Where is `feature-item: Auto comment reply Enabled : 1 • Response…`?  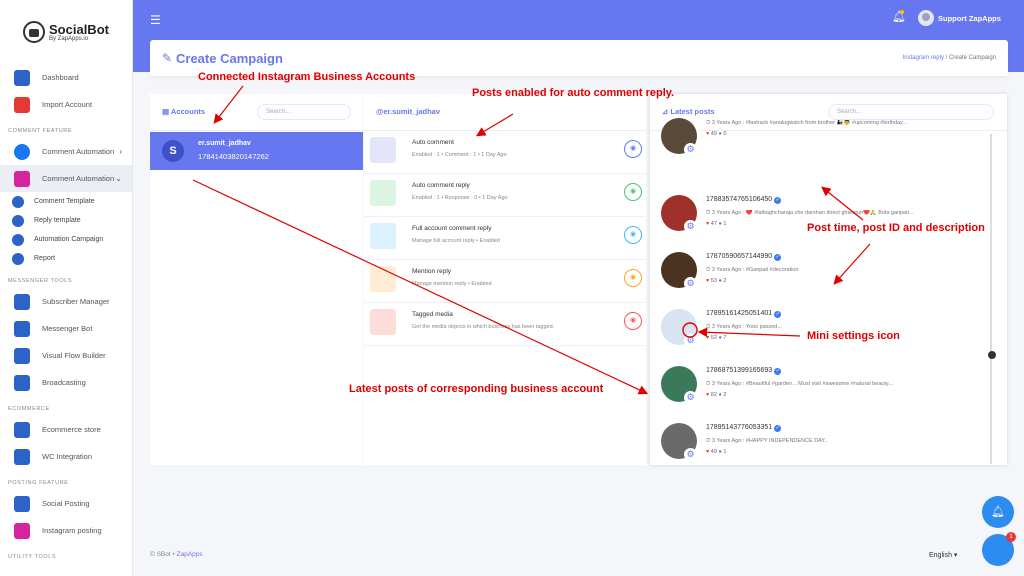 feature-item: Auto comment reply Enabled : 1 • Response… is located at coordinates (505, 196).